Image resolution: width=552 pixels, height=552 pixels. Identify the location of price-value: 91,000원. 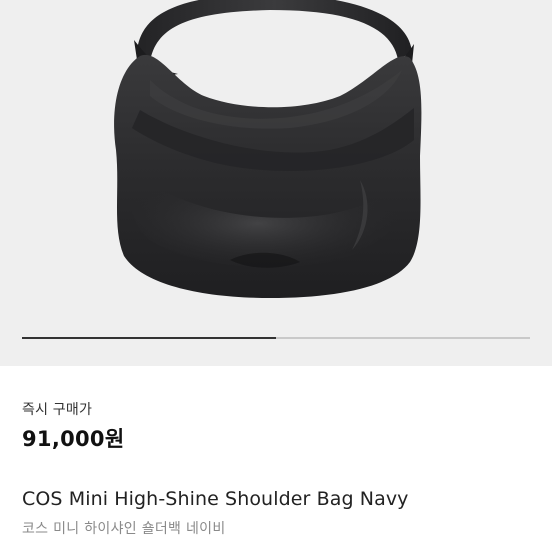
(73, 439).